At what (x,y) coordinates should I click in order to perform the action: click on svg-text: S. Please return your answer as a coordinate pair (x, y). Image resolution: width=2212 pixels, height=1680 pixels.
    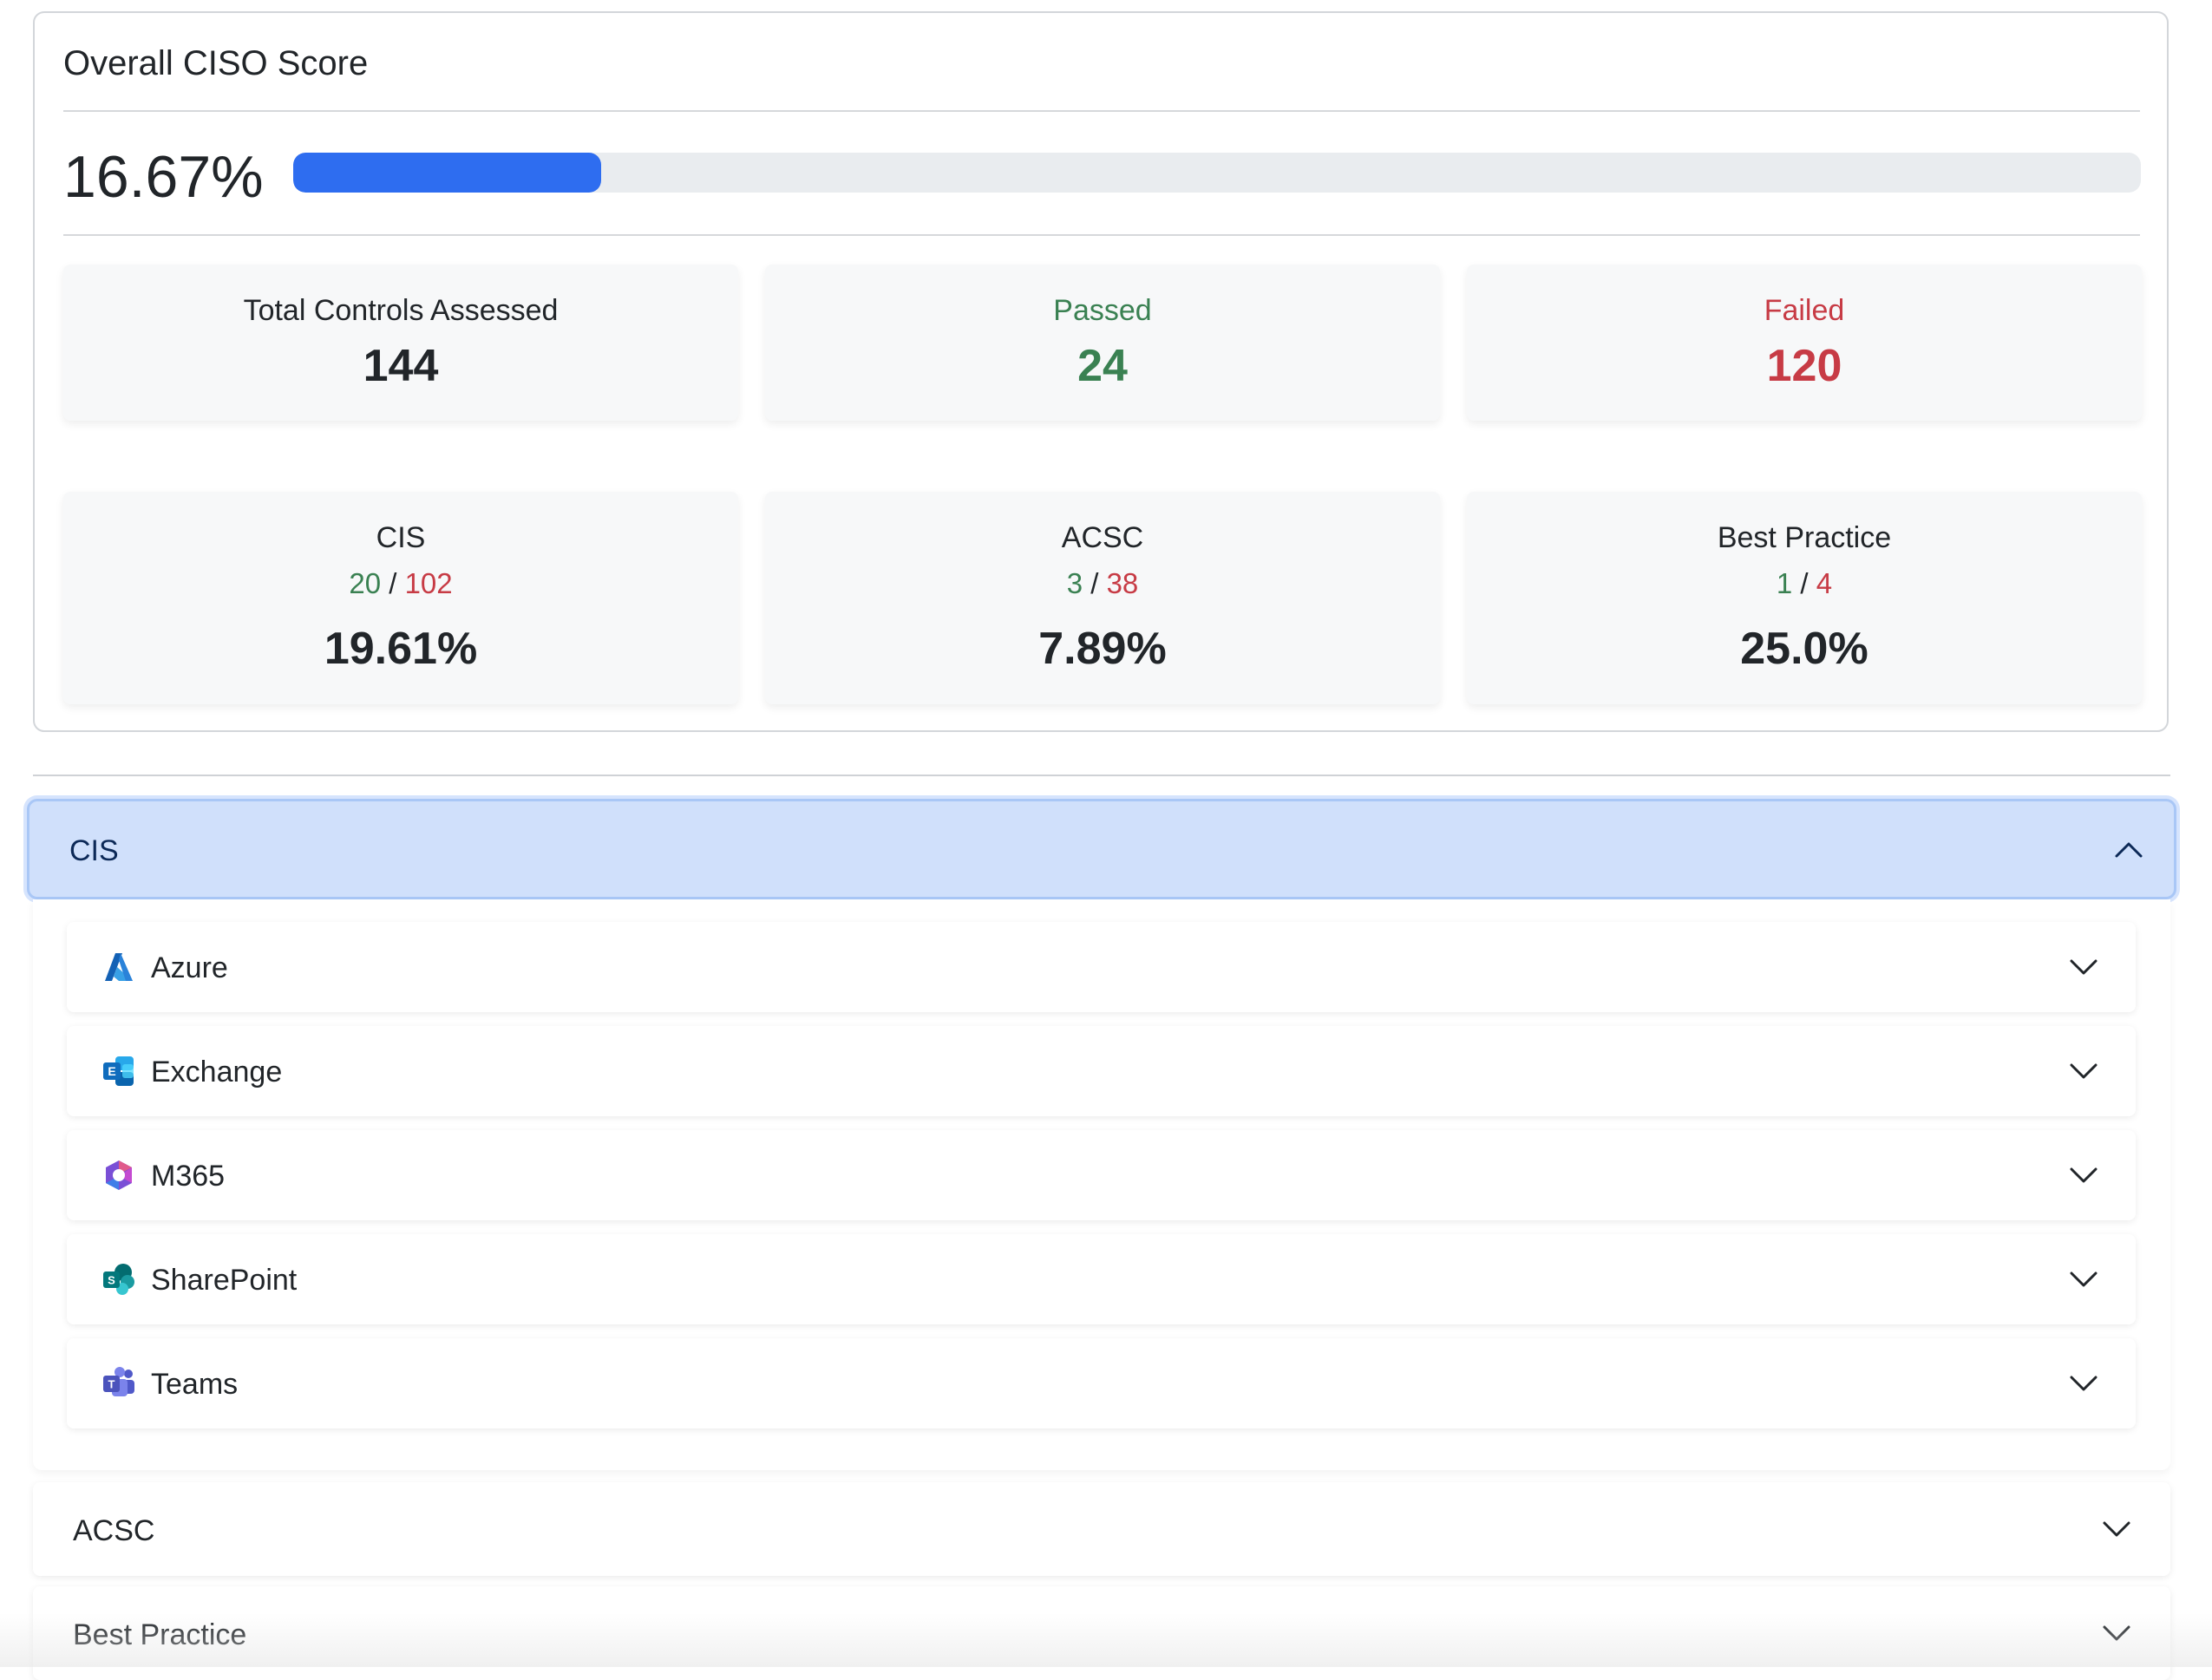
    Looking at the image, I should click on (112, 1280).